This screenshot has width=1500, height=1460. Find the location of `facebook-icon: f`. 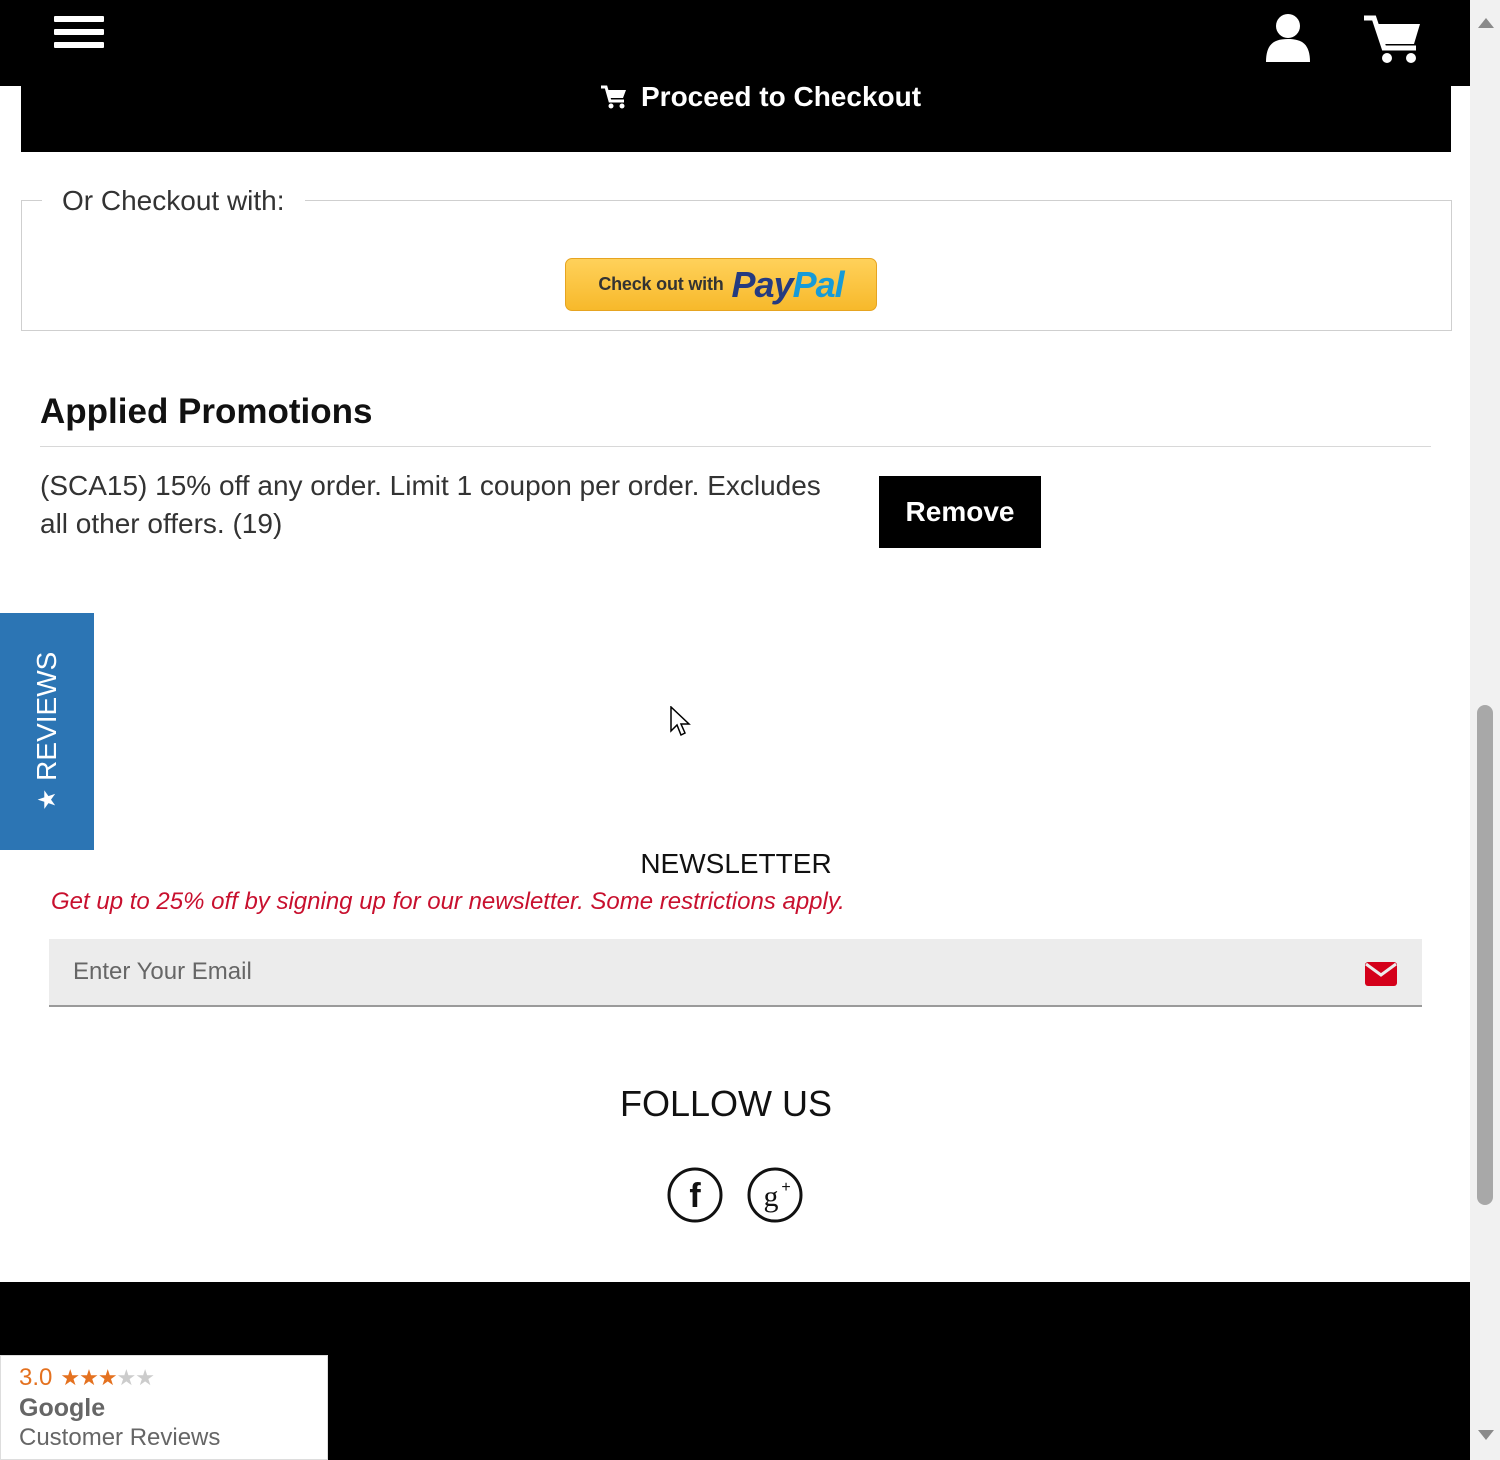

facebook-icon: f is located at coordinates (695, 1195).